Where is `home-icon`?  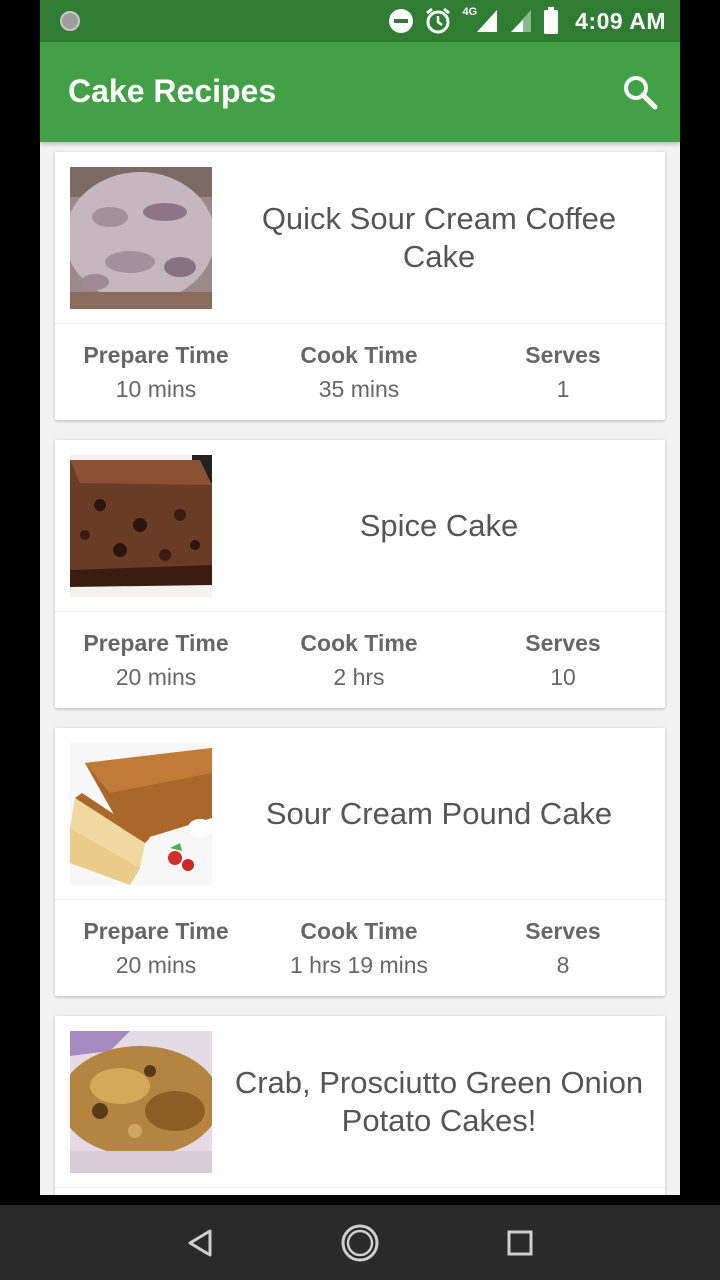
home-icon is located at coordinates (360, 1243).